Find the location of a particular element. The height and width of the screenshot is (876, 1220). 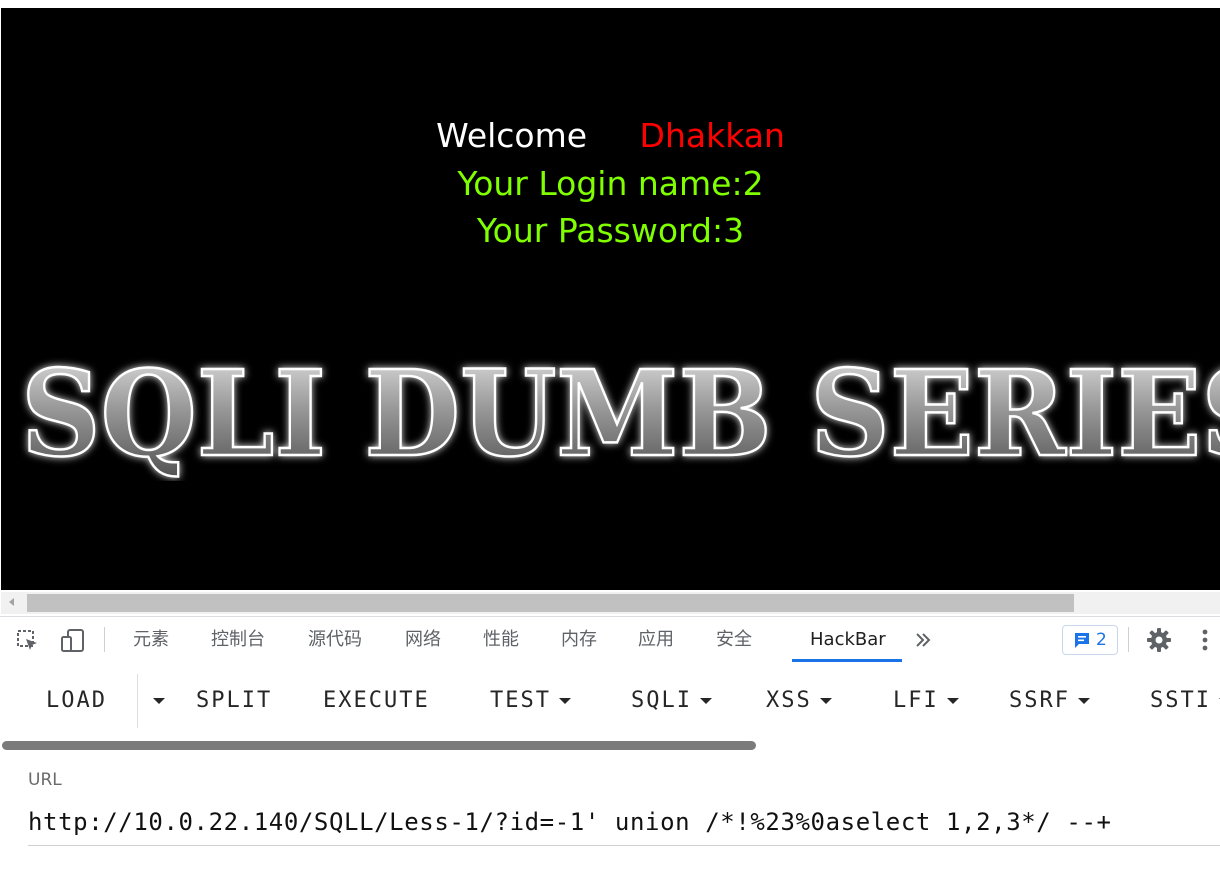

tab-console: 控制台 is located at coordinates (238, 639).